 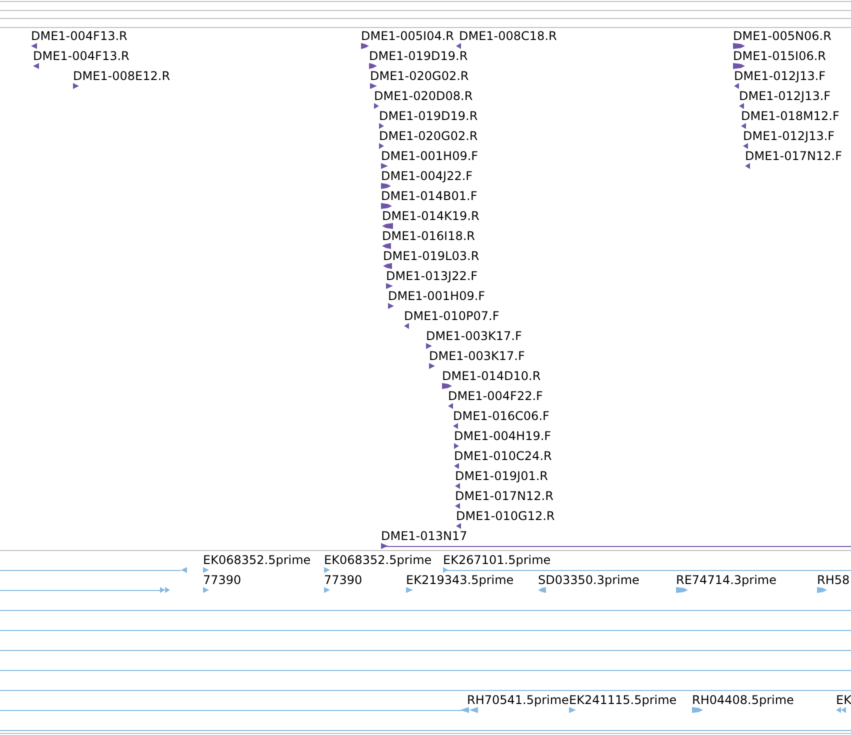 What do you see at coordinates (503, 456) in the screenshot?
I see `feature-label: DME1-010C24.R` at bounding box center [503, 456].